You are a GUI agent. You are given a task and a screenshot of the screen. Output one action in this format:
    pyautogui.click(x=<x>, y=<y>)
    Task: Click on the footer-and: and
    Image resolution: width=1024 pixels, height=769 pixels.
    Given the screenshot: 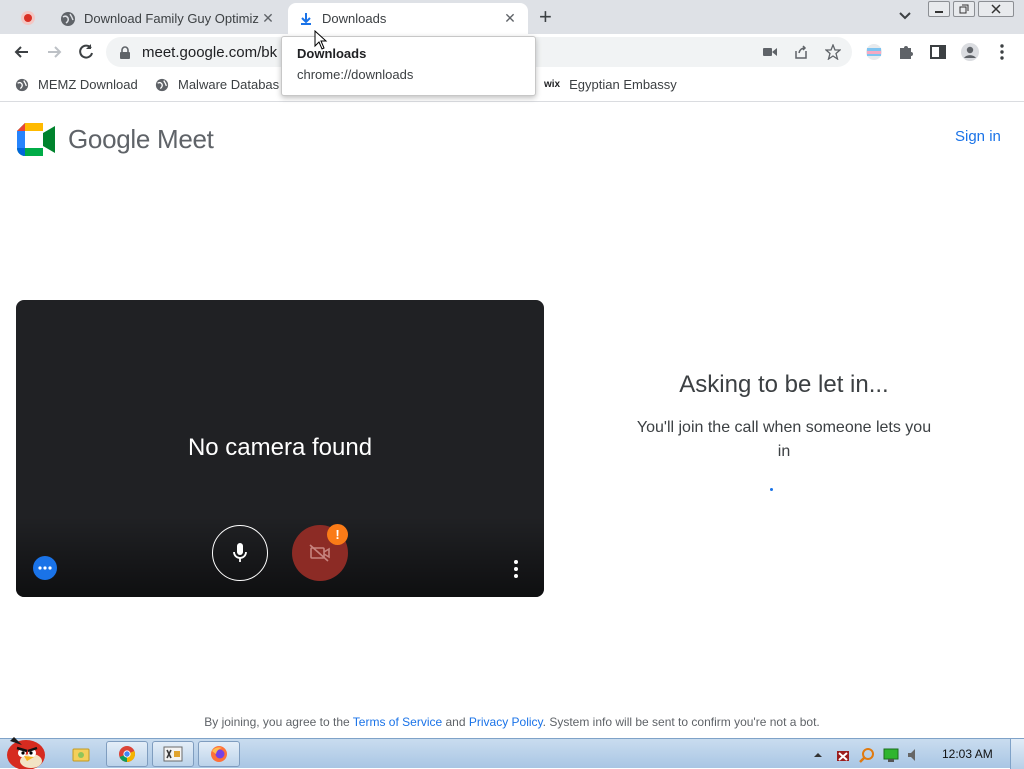 What is the action you would take?
    pyautogui.click(x=455, y=722)
    